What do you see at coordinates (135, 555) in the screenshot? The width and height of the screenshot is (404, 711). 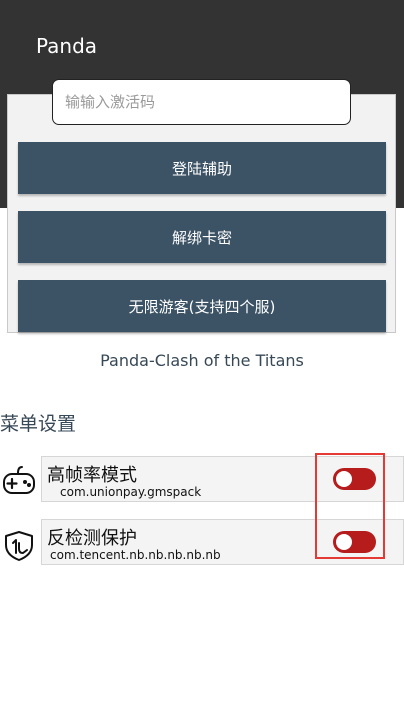 I see `setting-package: com.tencent.nb.nb.nb.nb.nb` at bounding box center [135, 555].